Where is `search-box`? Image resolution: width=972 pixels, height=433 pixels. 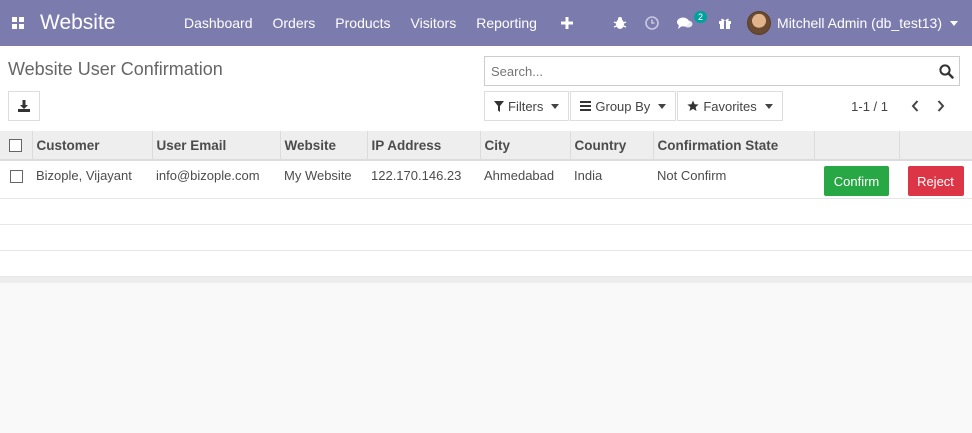
search-box is located at coordinates (722, 71).